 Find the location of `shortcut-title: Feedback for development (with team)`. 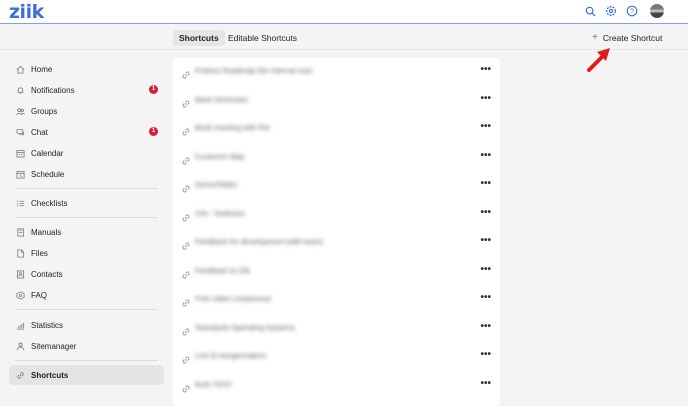

shortcut-title: Feedback for development (with team) is located at coordinates (259, 241).